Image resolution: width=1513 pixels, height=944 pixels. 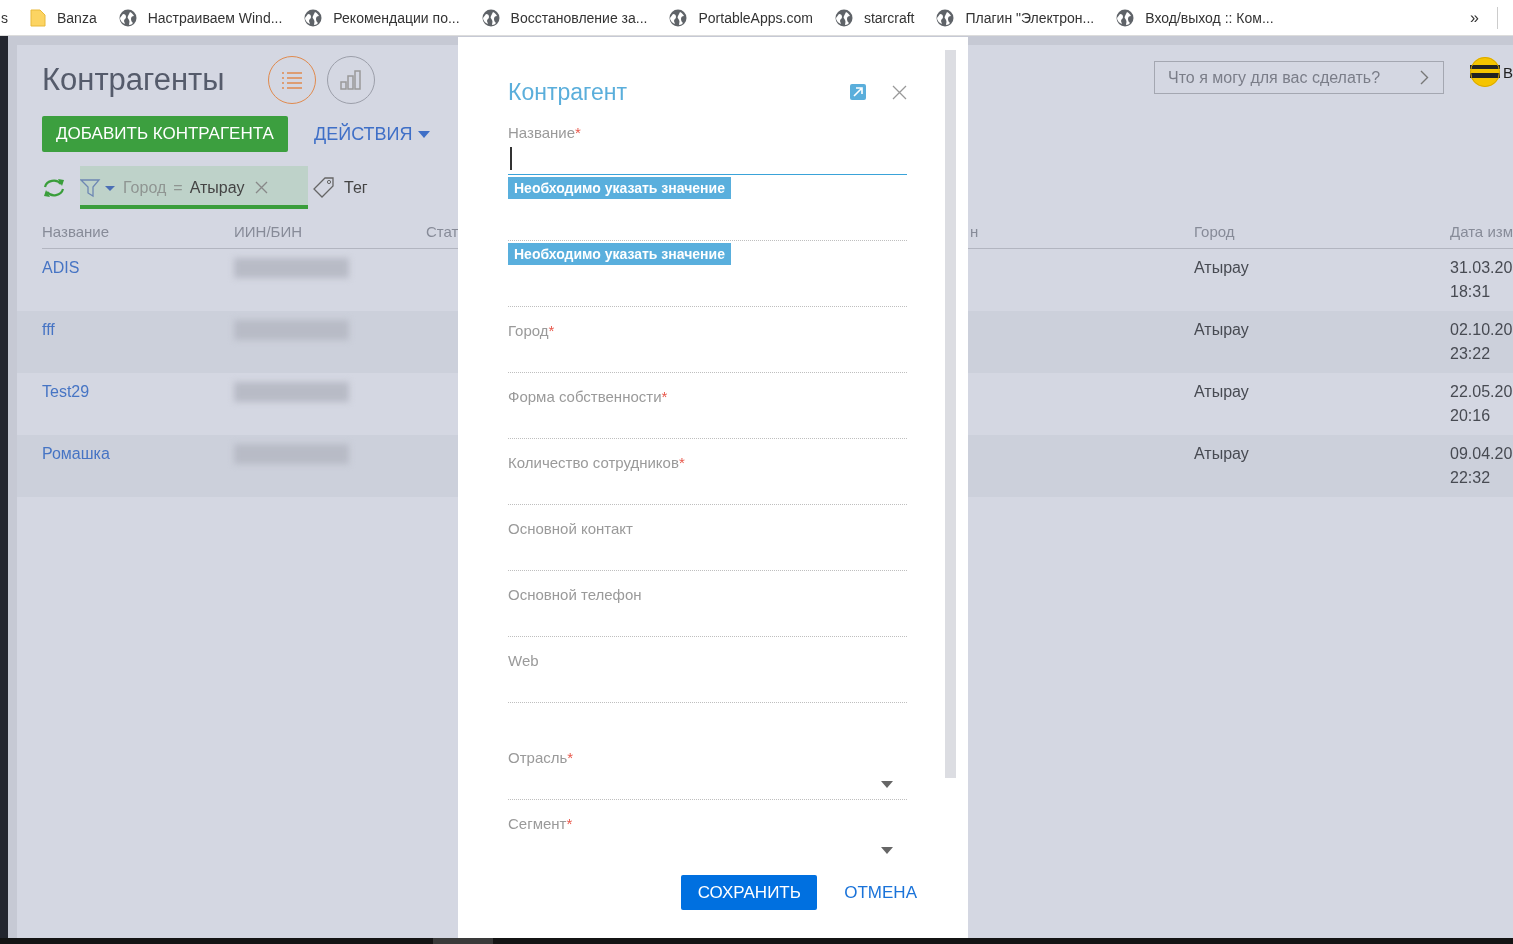 I want to click on account-link: ADIS, so click(x=61, y=268).